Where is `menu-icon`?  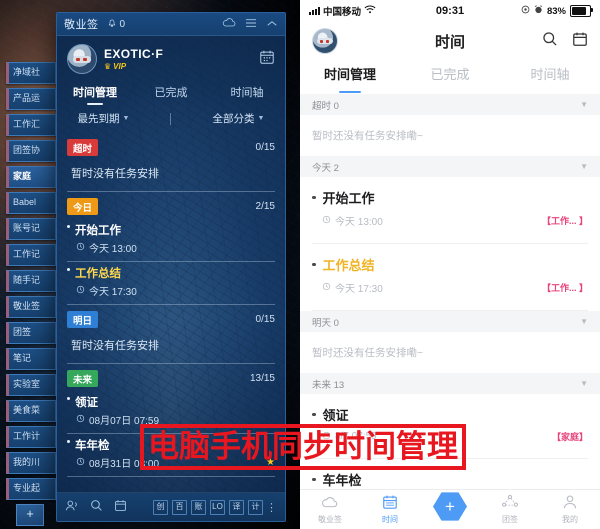
menu-icon is located at coordinates (251, 24).